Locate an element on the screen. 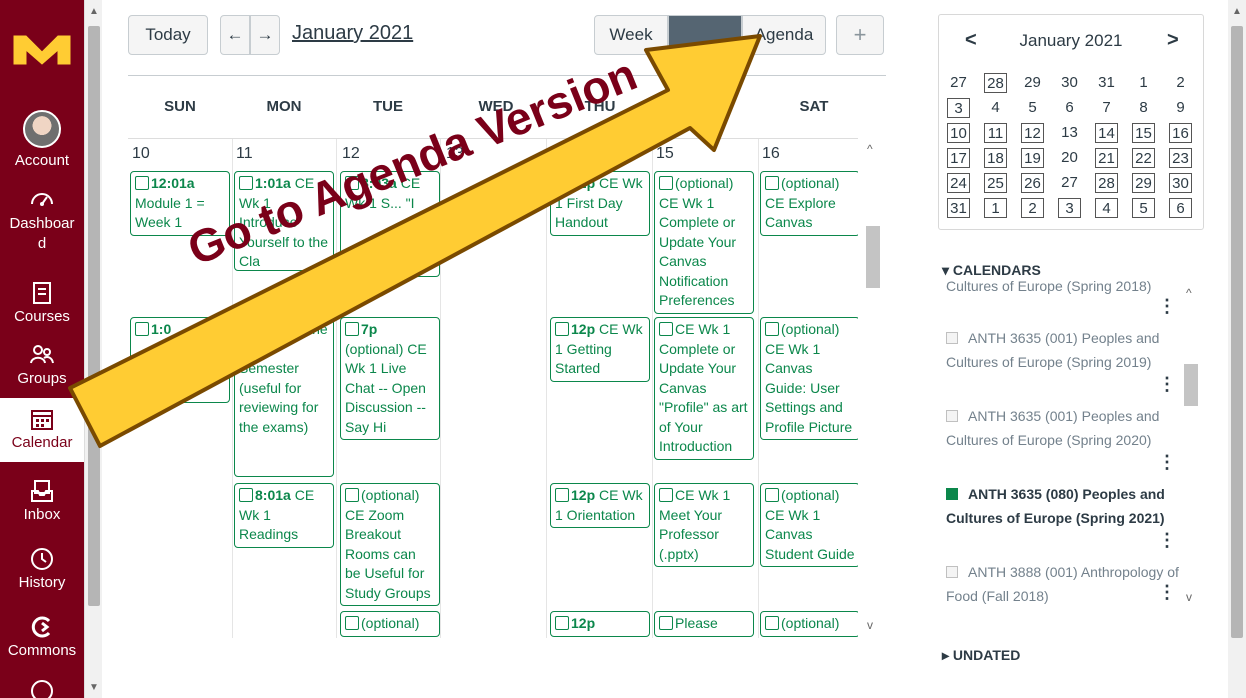  calendars-scrollbar: ^ v is located at coordinates (1191, 446).